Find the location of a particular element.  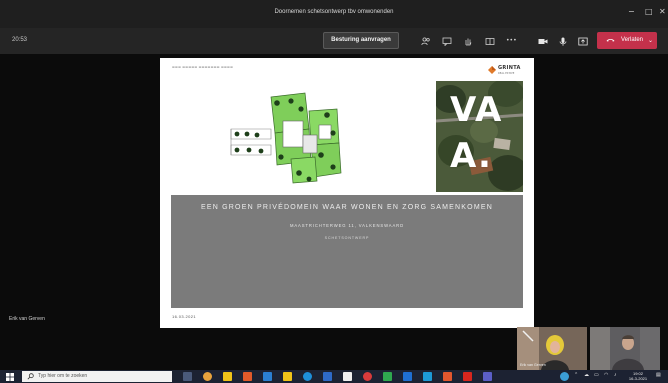

slide-address: MAASTRICHTERWEG 11, VALKENSWAARD is located at coordinates (347, 225).